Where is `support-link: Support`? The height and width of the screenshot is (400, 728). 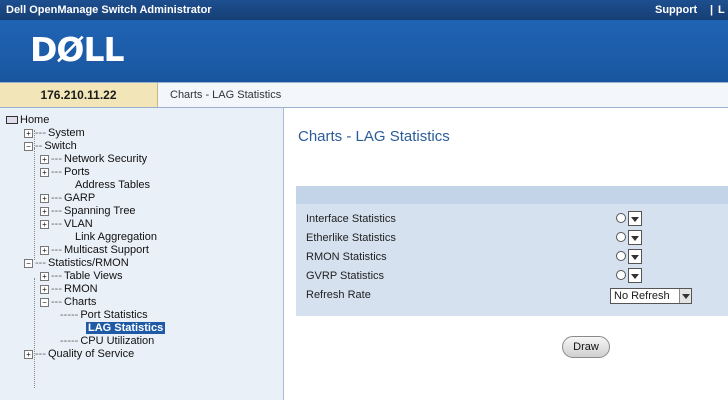 support-link: Support is located at coordinates (676, 10).